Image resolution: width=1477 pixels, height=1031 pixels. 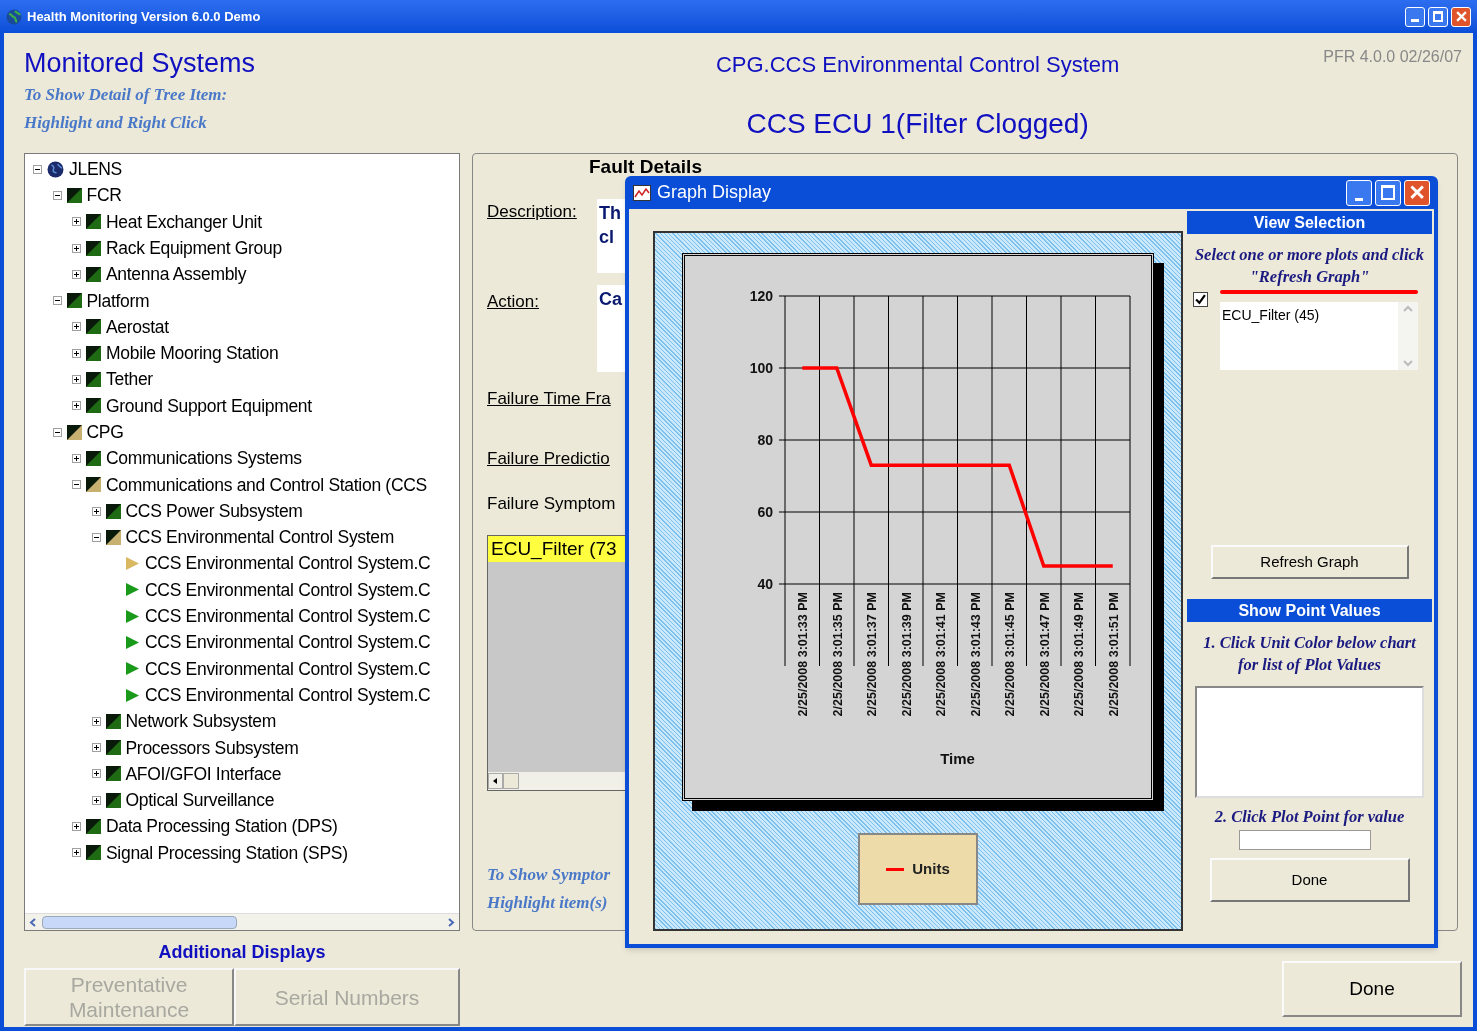 What do you see at coordinates (209, 405) in the screenshot?
I see `tree-item: Ground Support Equipment` at bounding box center [209, 405].